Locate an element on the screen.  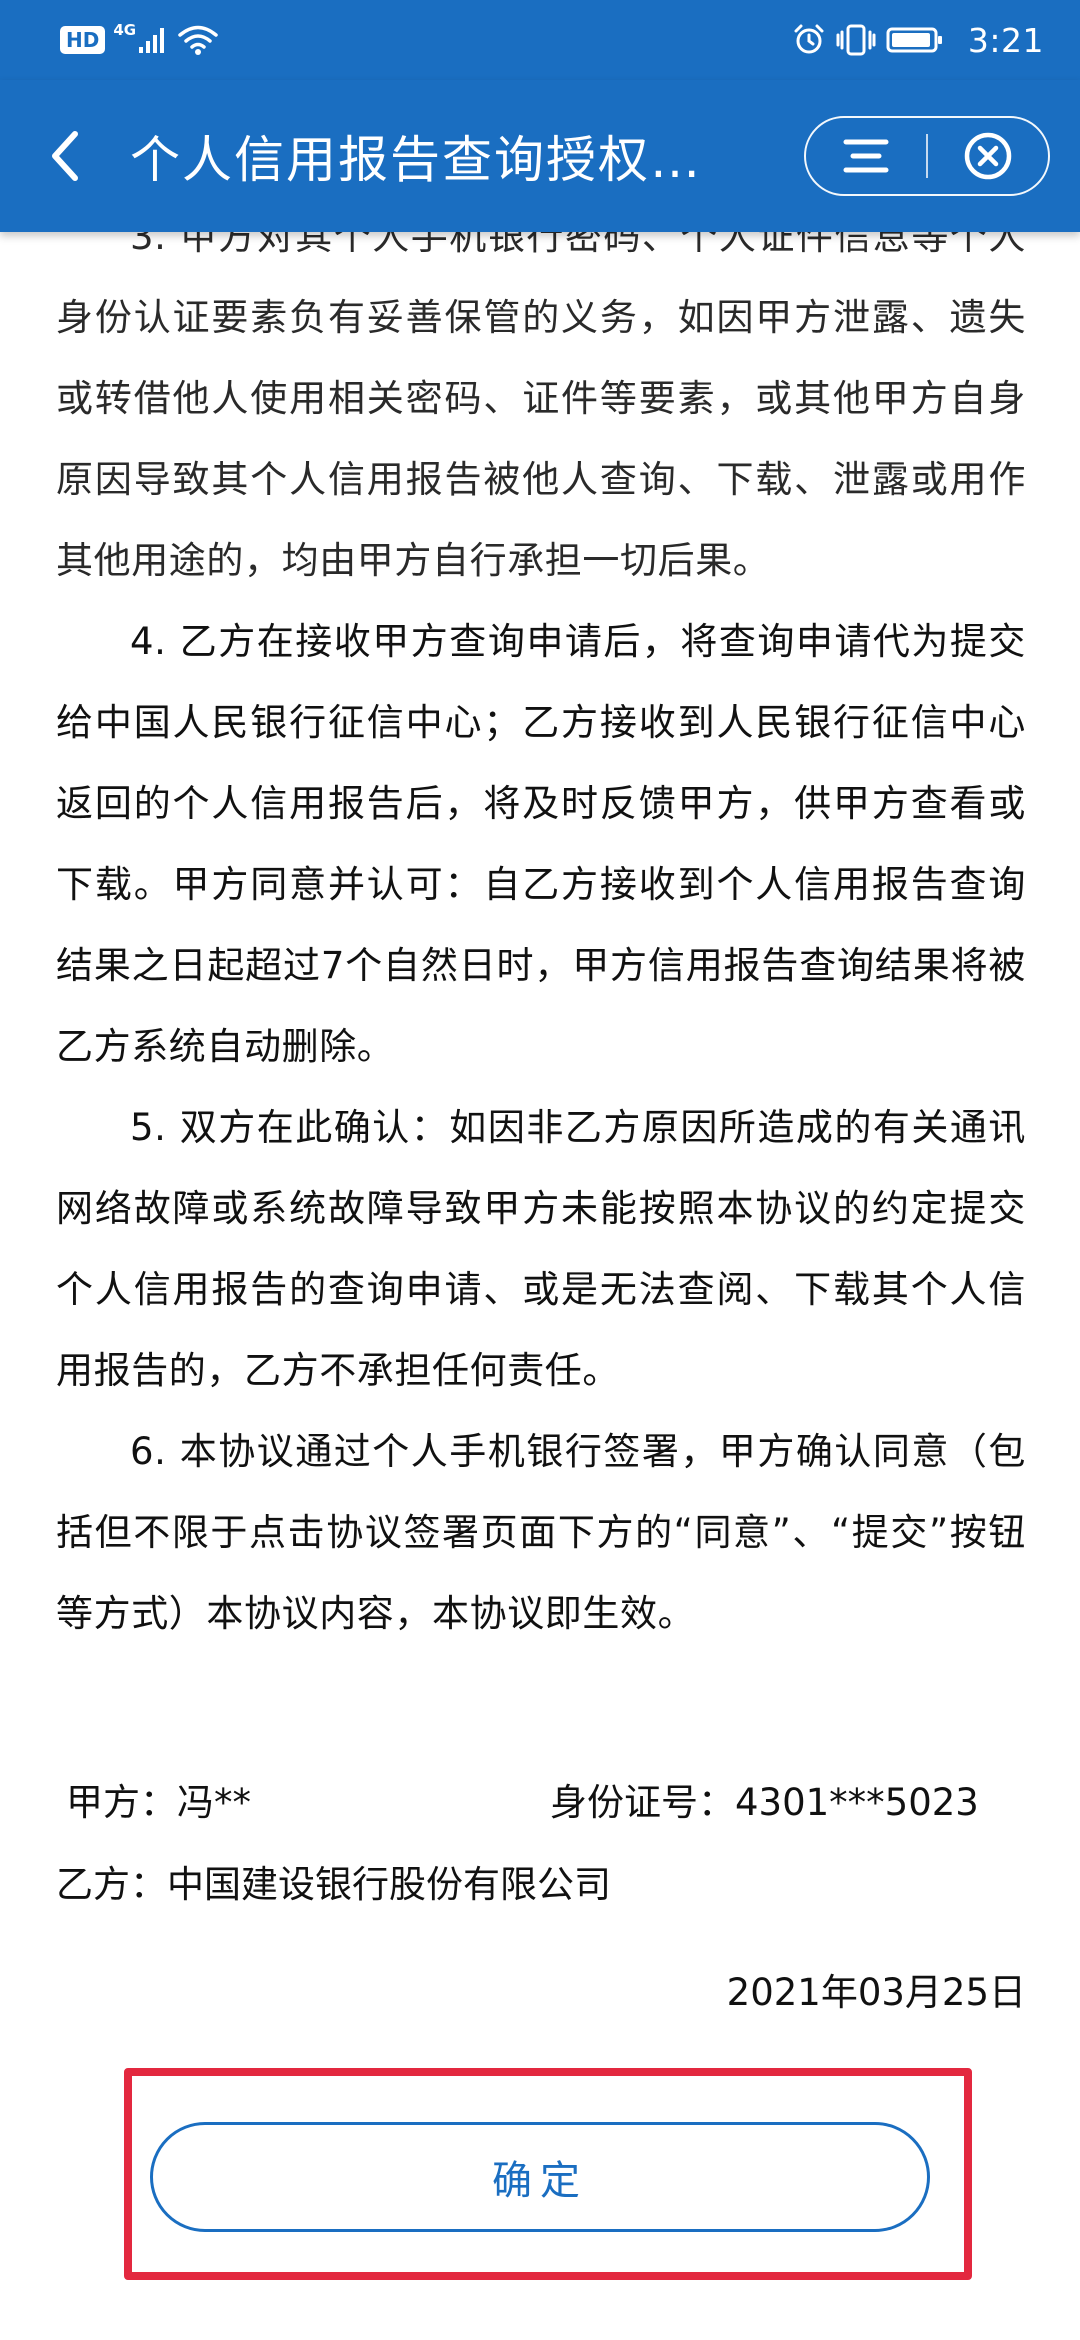
close-circle-icon is located at coordinates (988, 156).